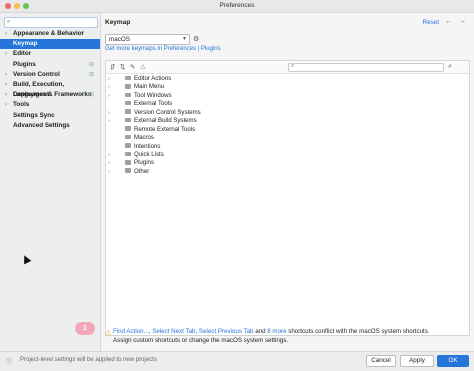 The image size is (474, 371). Describe the element at coordinates (153, 78) in the screenshot. I see `tree-row-label: Editor Actions` at that location.